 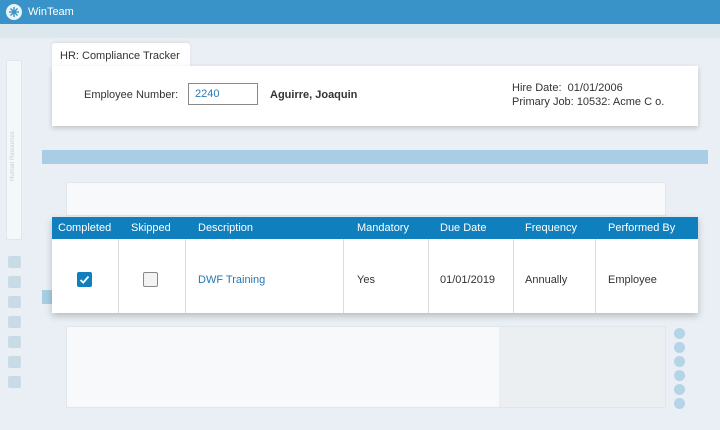 I want to click on completed-checkbox, so click(x=84, y=279).